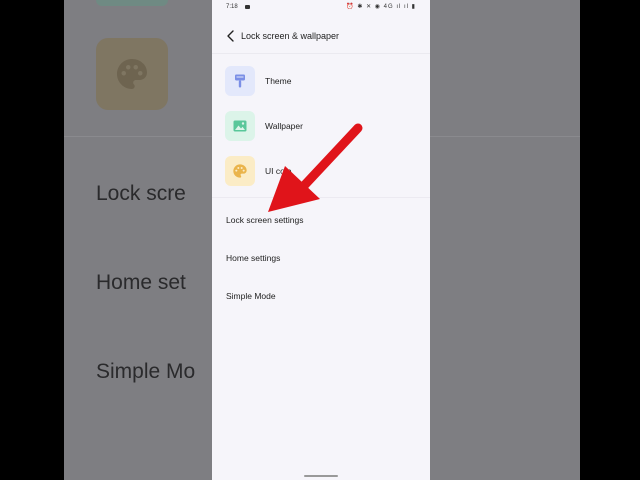 The height and width of the screenshot is (480, 640). What do you see at coordinates (278, 171) in the screenshot?
I see `menu-item-label: UI colo` at bounding box center [278, 171].